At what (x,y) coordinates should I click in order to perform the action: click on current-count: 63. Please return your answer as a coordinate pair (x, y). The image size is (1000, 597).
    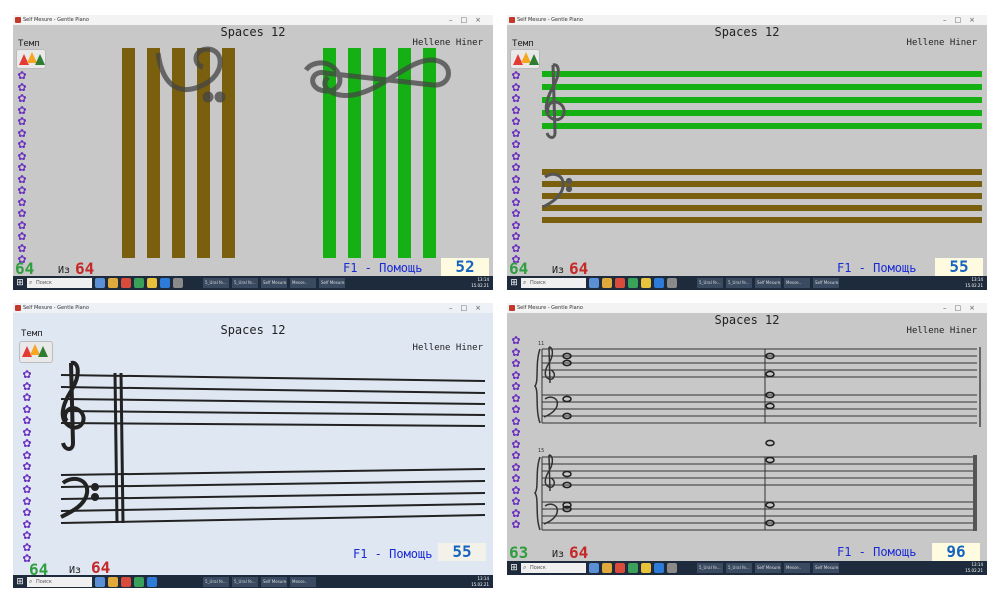
    Looking at the image, I should click on (519, 552).